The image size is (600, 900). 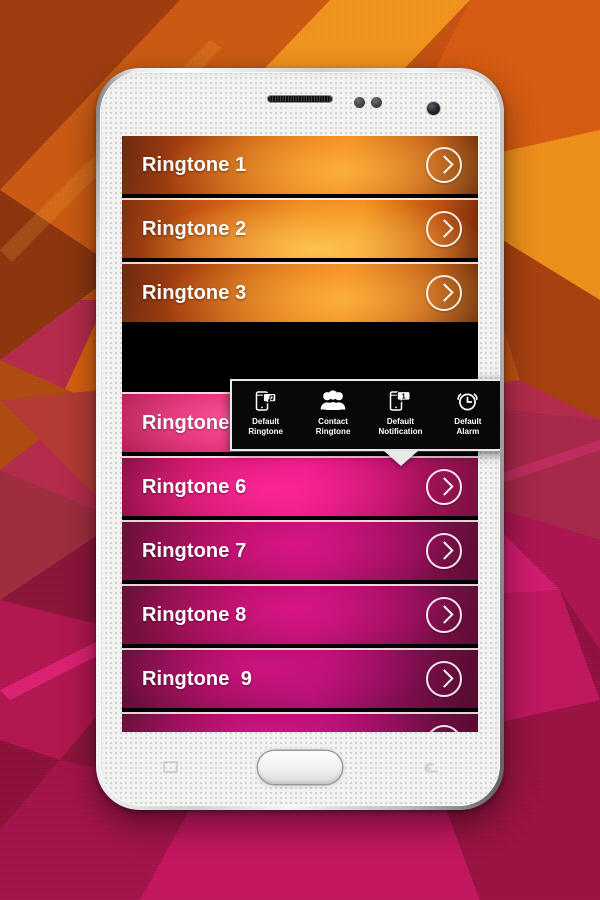 What do you see at coordinates (300, 292) in the screenshot?
I see `list-item: Ringtone 3` at bounding box center [300, 292].